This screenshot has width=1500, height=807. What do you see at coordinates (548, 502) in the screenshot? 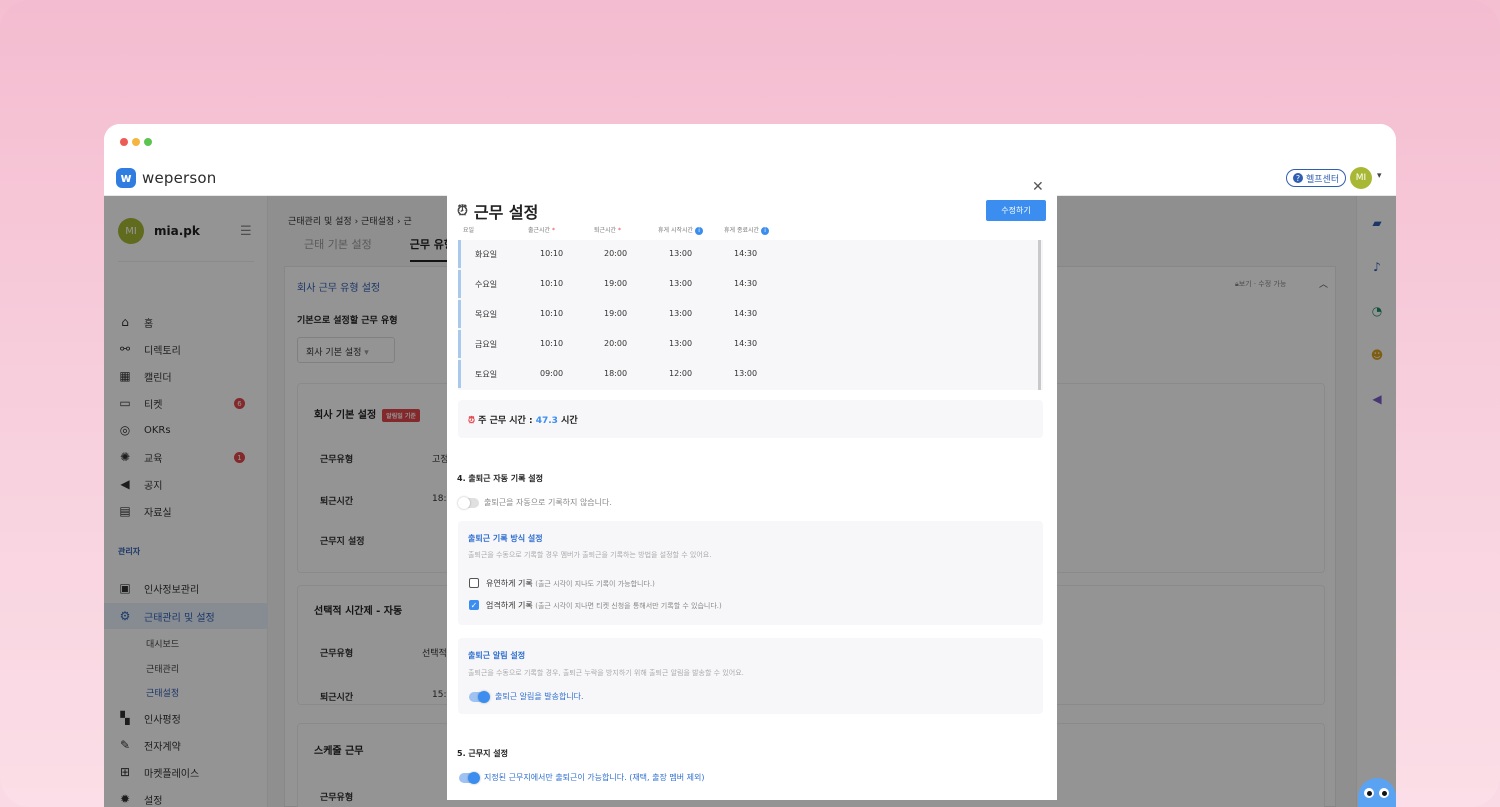
I see `auto-record-label: 출퇴근을 자동으로 기록하지 않습니다.` at bounding box center [548, 502].